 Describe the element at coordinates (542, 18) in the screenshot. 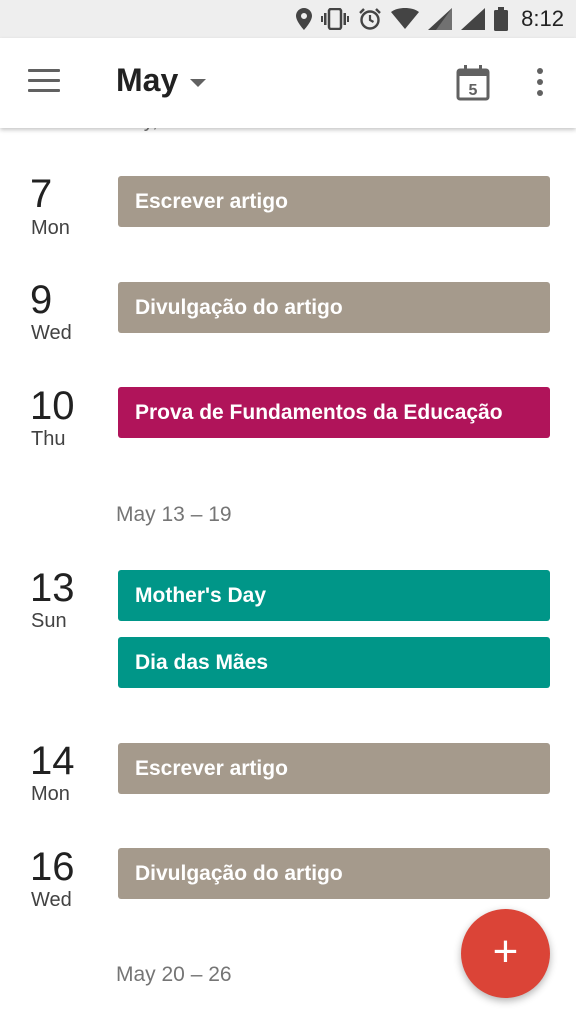

I see `status-time: 8:12` at that location.